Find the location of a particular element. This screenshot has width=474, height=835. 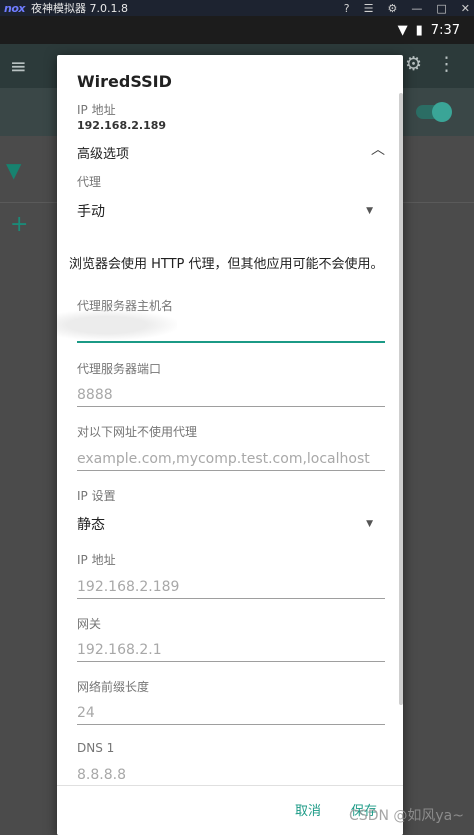

wifi-icon: ▼ is located at coordinates (14, 170).